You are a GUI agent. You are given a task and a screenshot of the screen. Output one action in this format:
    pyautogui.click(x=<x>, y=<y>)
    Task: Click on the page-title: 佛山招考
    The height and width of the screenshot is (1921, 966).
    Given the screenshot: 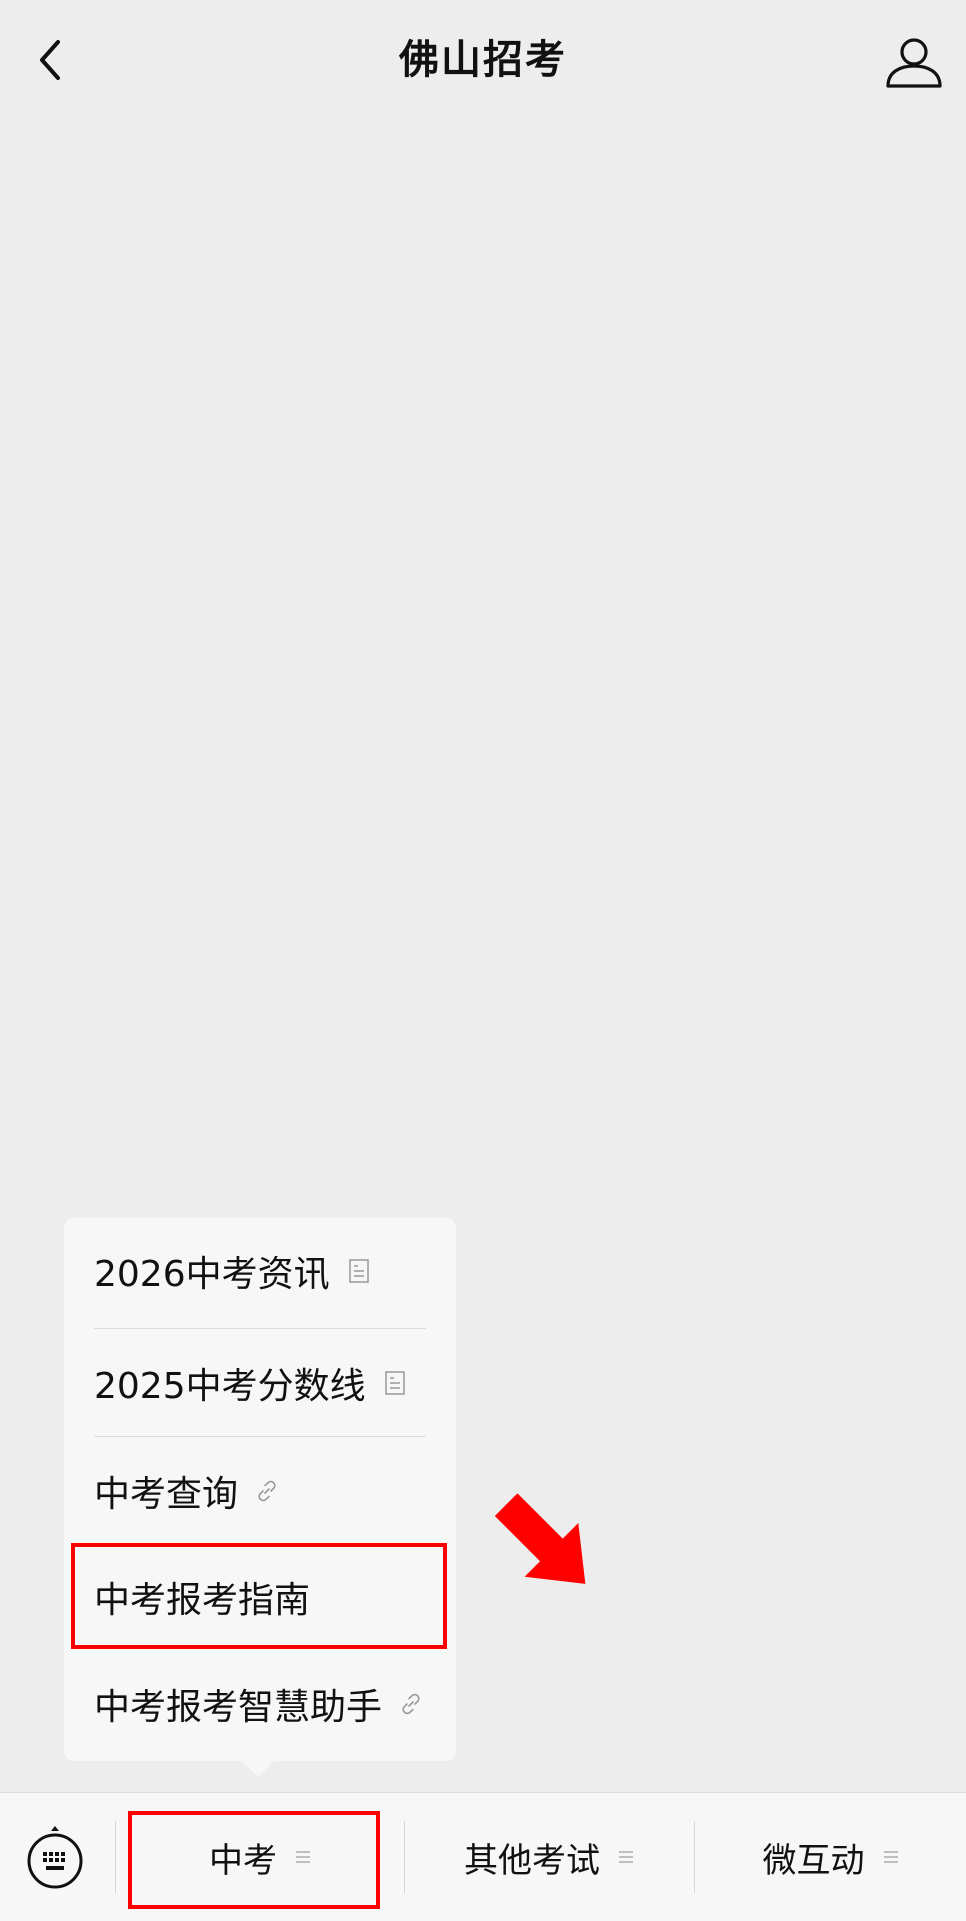 What is the action you would take?
    pyautogui.click(x=483, y=60)
    